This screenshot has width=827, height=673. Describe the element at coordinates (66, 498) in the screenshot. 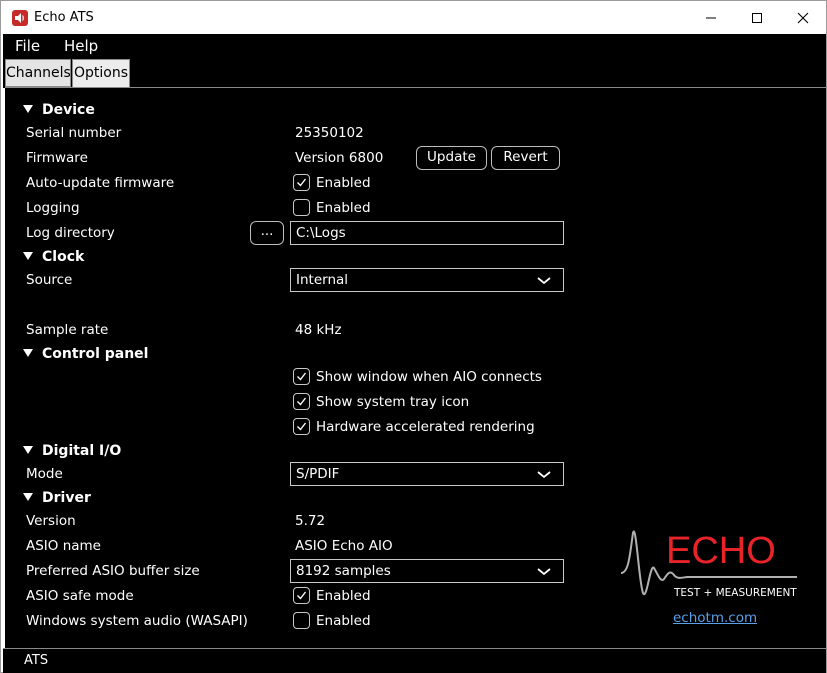

I see `section-driver-heading: Driver` at that location.